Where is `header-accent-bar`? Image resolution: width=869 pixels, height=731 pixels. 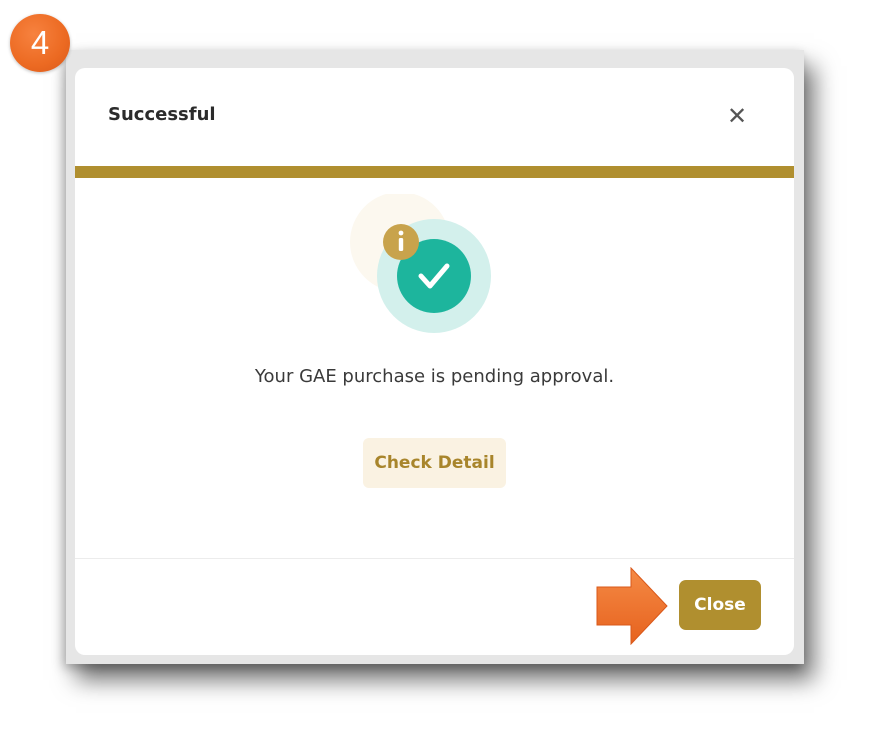 header-accent-bar is located at coordinates (434, 172).